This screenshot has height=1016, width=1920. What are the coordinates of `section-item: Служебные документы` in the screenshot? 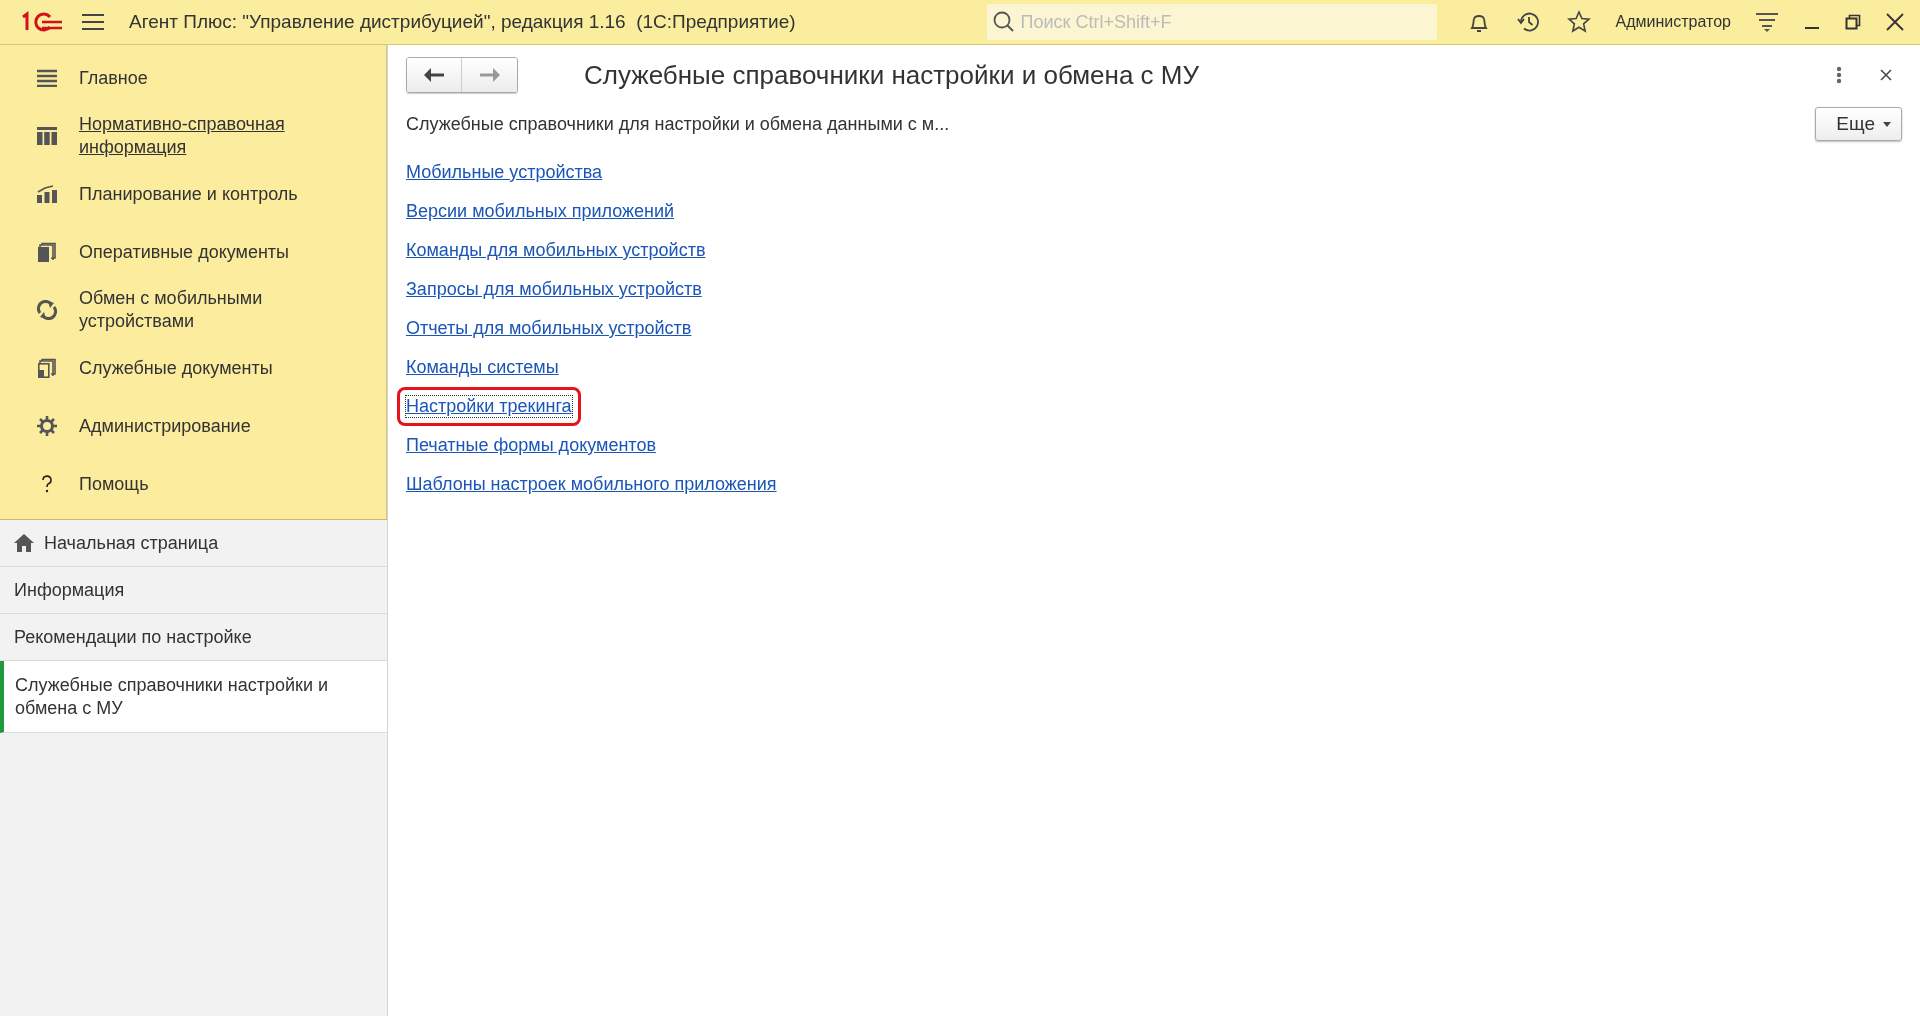 It's located at (193, 368).